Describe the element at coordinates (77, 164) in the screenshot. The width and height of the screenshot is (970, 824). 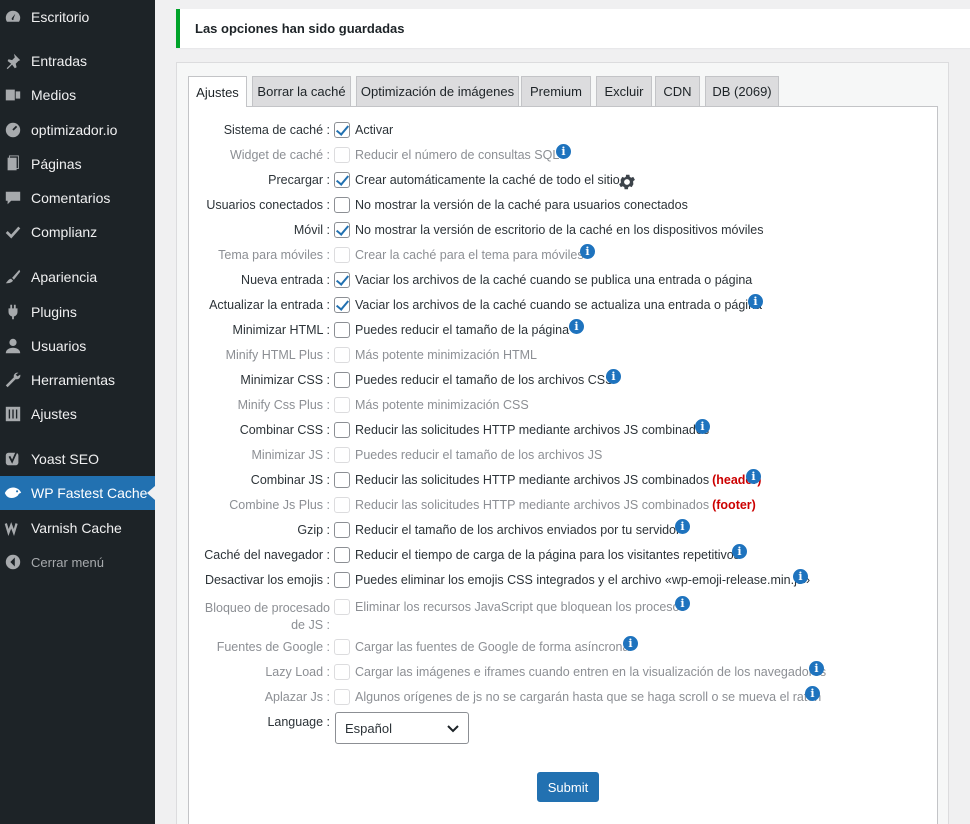
I see `sidebar-item-p-ginas: Páginas` at that location.